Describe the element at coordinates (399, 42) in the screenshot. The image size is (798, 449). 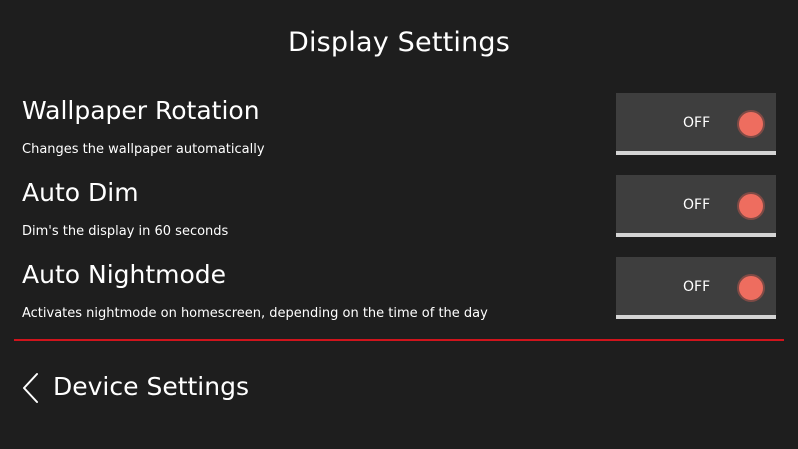
I see `page-title: Display Settings` at that location.